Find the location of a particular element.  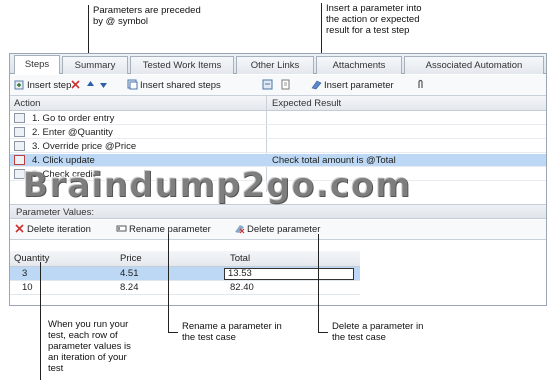

delete-parameter-button: Delete parameter is located at coordinates (277, 230).